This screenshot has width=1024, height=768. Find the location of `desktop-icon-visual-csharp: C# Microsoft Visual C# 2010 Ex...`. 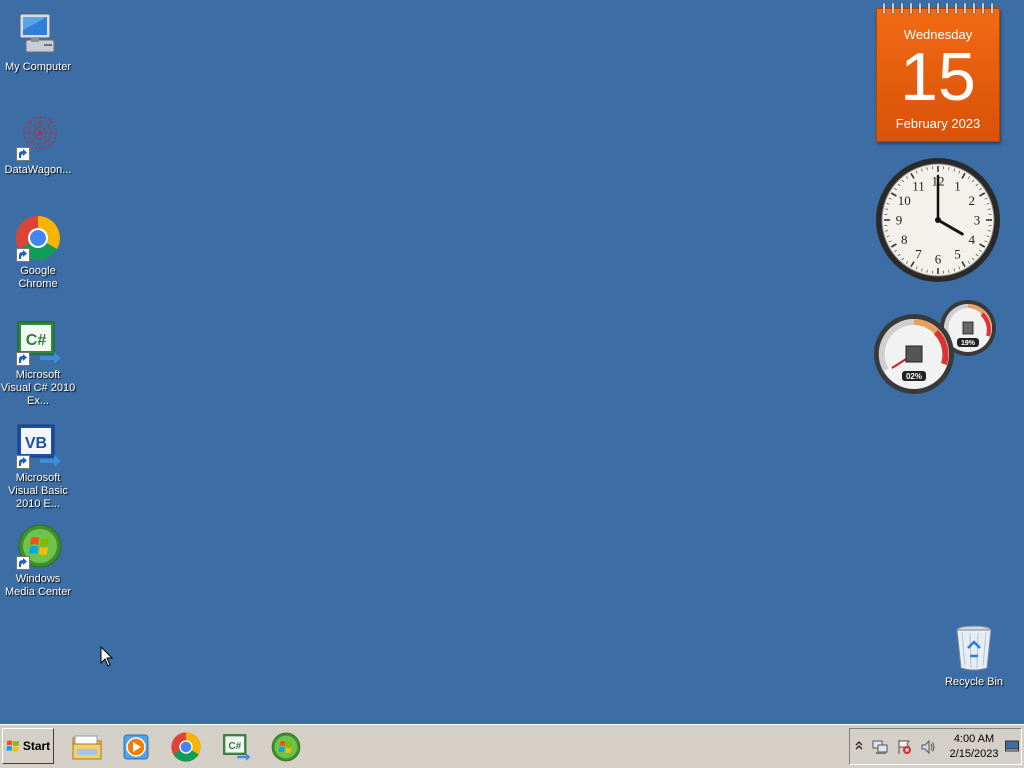

desktop-icon-visual-csharp: C# Microsoft Visual C# 2010 Ex... is located at coordinates (38, 363).